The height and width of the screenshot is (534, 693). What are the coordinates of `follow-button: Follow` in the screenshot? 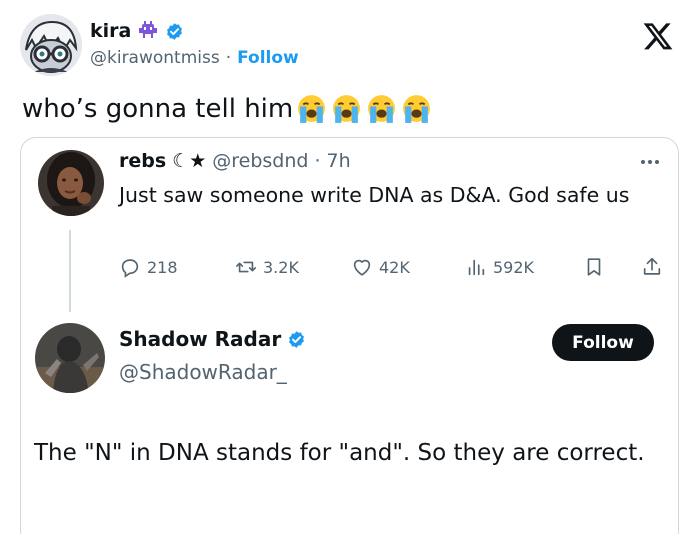 It's located at (603, 342).